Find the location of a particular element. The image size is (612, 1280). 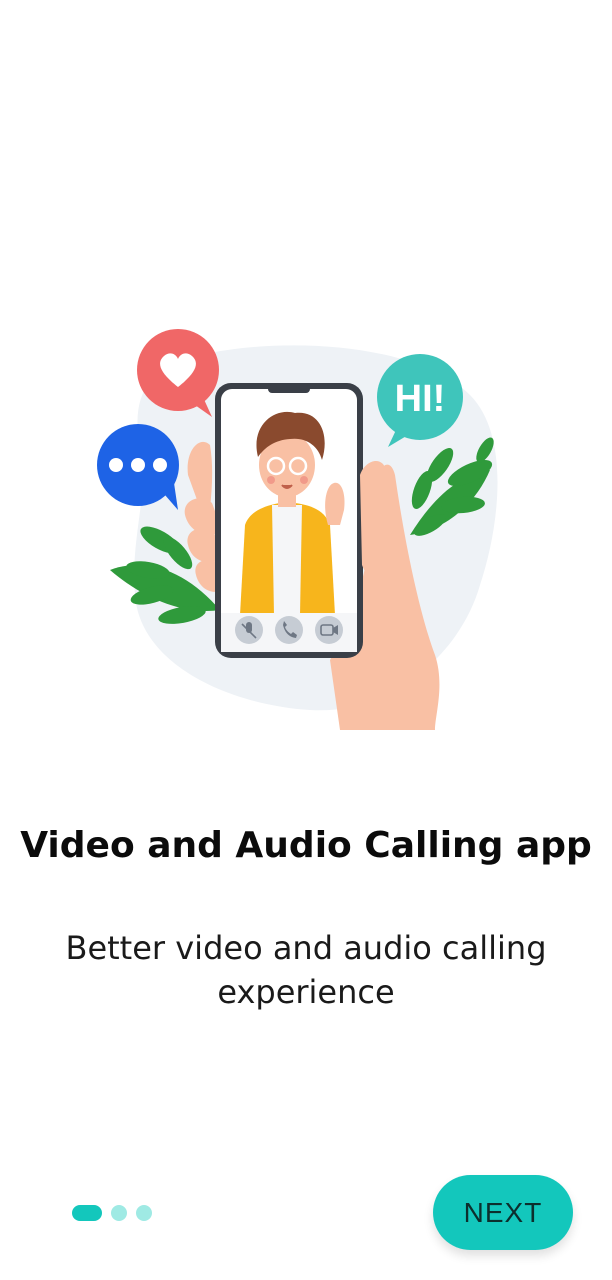

phone-icon is located at coordinates (289, 630).